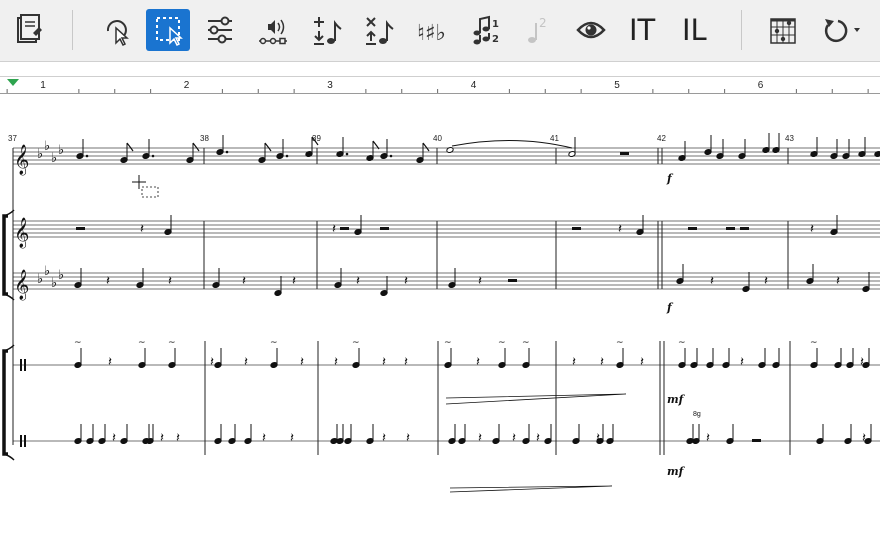 This screenshot has width=880, height=535. Describe the element at coordinates (495, 24) in the screenshot. I see `svg-text: 1` at that location.